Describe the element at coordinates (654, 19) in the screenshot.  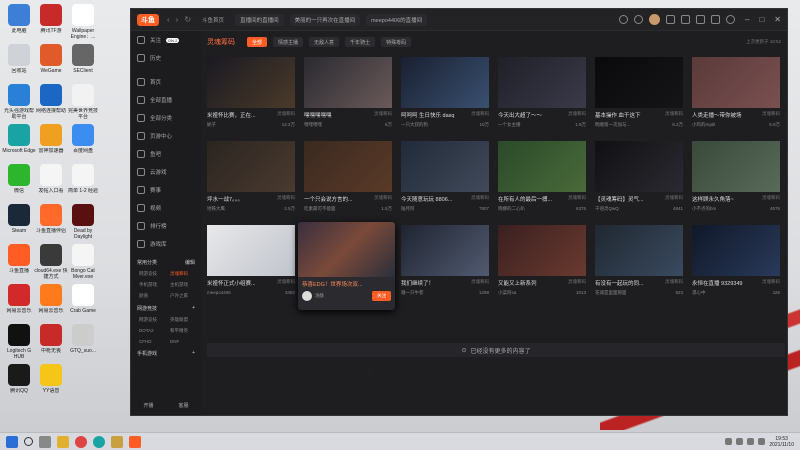
I see `avatar` at that location.